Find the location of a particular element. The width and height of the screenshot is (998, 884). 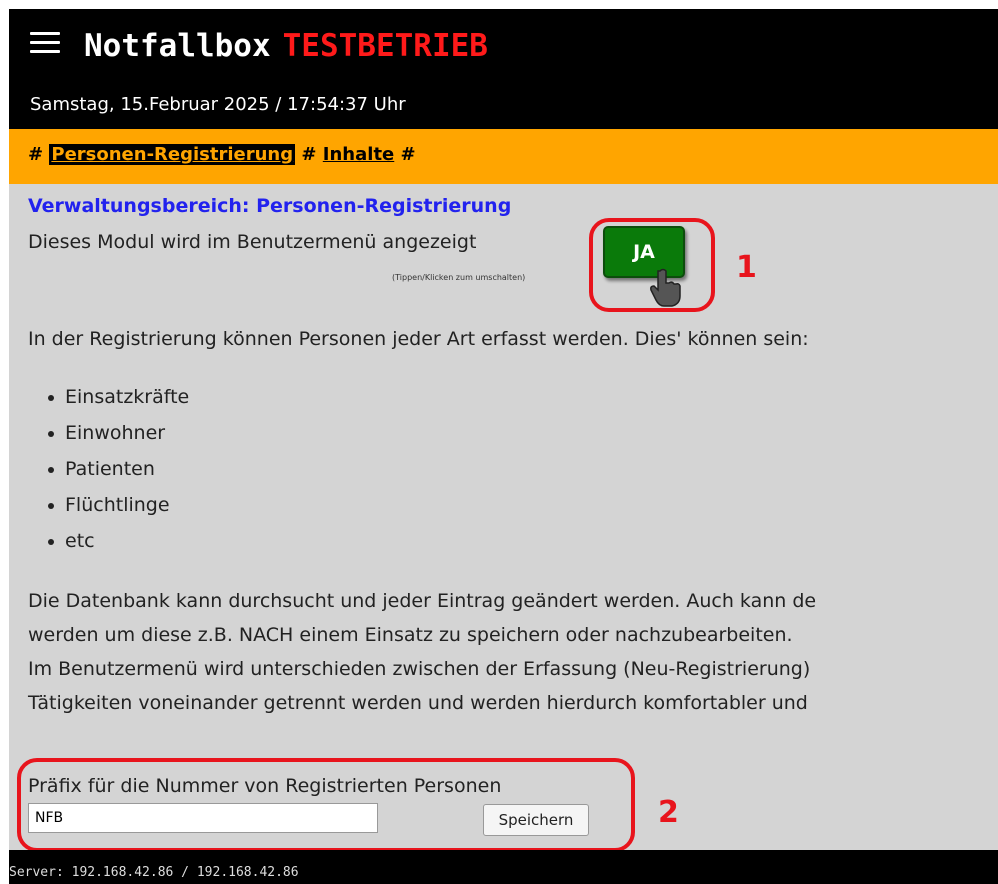

list-item: Einsatzkräfte is located at coordinates (117, 397).